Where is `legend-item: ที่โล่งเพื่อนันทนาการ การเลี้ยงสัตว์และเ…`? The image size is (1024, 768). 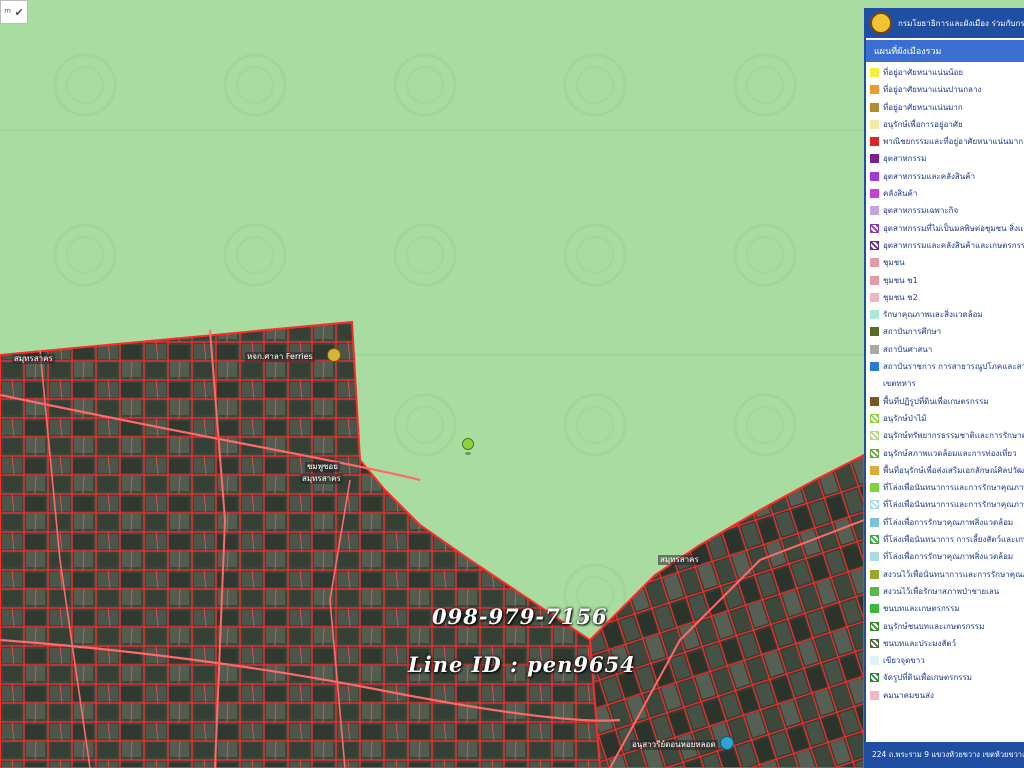 legend-item: ที่โล่งเพื่อนันทนาการ การเลี้ยงสัตว์และเ… is located at coordinates (947, 541).